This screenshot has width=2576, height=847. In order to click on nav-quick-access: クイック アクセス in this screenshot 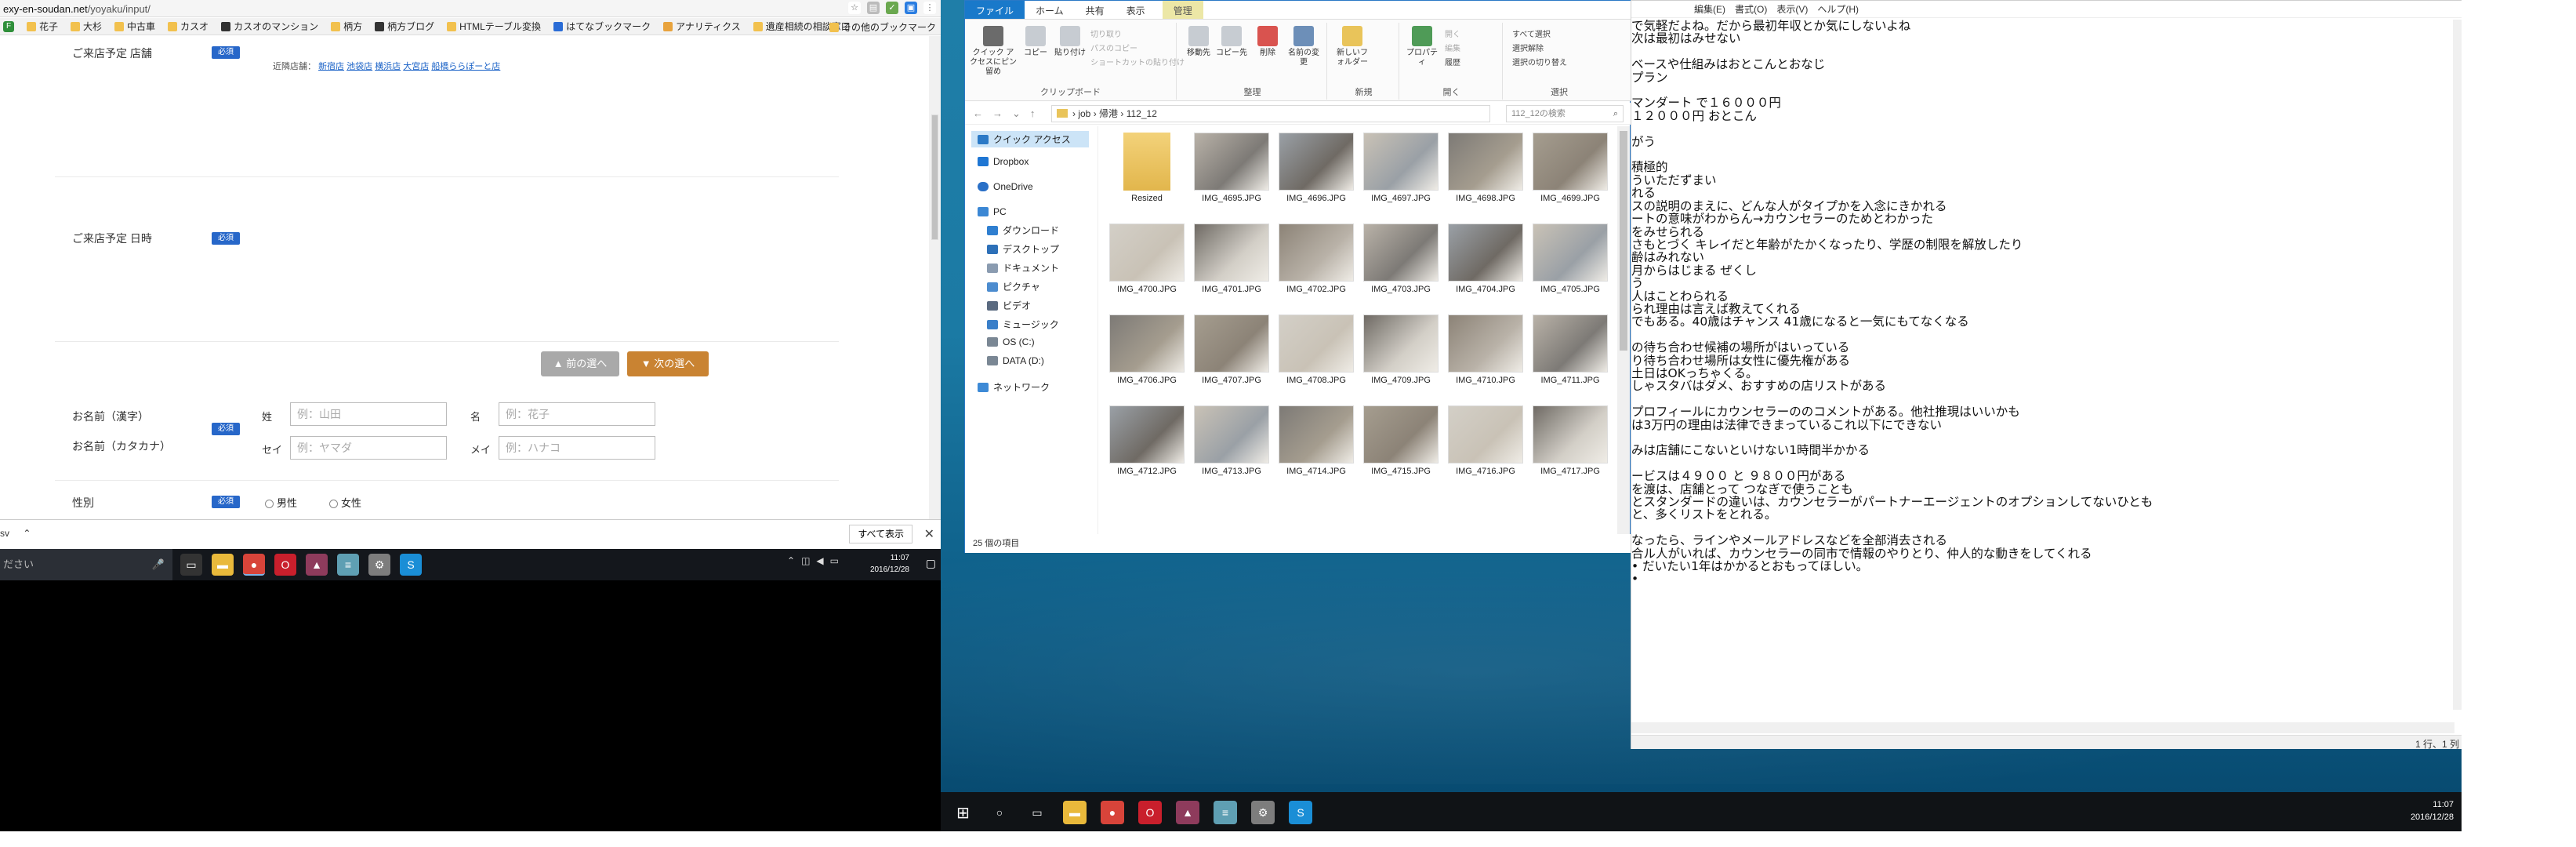, I will do `click(1030, 139)`.